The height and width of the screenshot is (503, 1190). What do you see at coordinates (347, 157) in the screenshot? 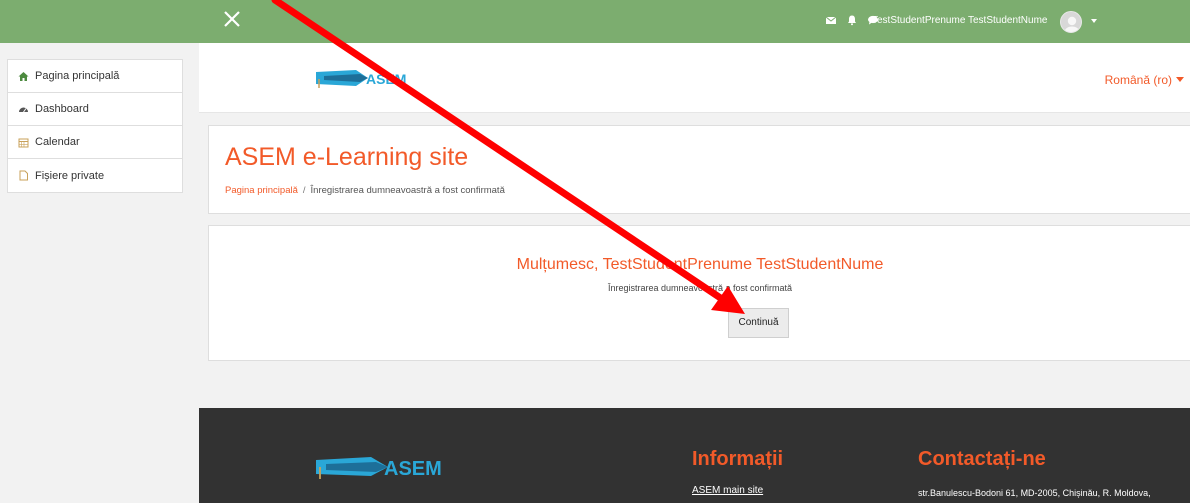
I see `page-title: ASEM e-Learning site` at bounding box center [347, 157].